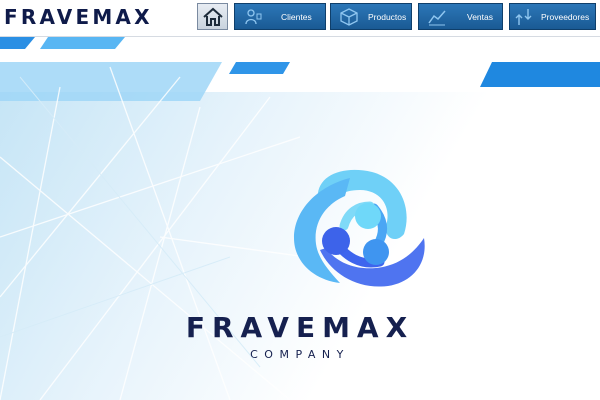 The height and width of the screenshot is (400, 600). What do you see at coordinates (280, 16) in the screenshot?
I see `nav-button-clientes: Clientes` at bounding box center [280, 16].